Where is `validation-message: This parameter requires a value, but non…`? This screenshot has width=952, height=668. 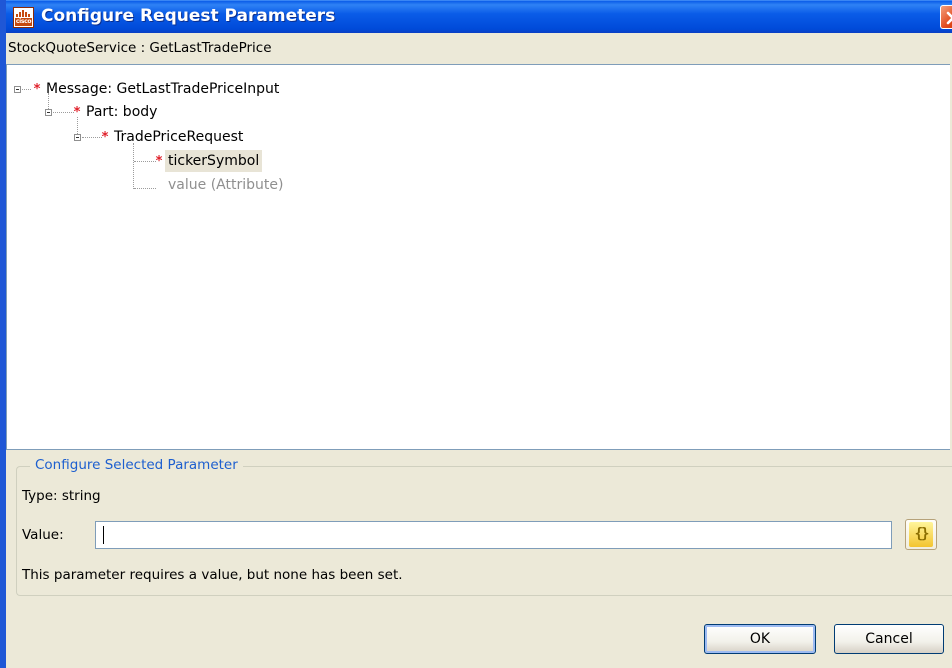
validation-message: This parameter requires a value, but non… is located at coordinates (212, 575).